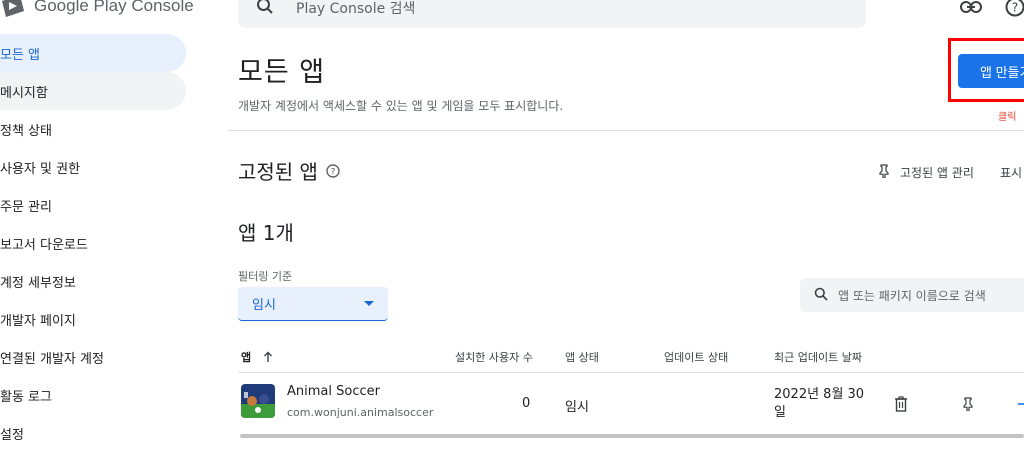  What do you see at coordinates (26, 207) in the screenshot?
I see `sidebar-item-label: 주문 관리` at bounding box center [26, 207].